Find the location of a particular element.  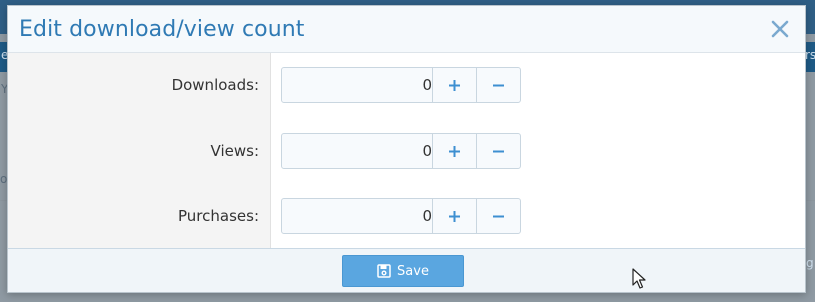

dialog-footer: Save is located at coordinates (406, 270).